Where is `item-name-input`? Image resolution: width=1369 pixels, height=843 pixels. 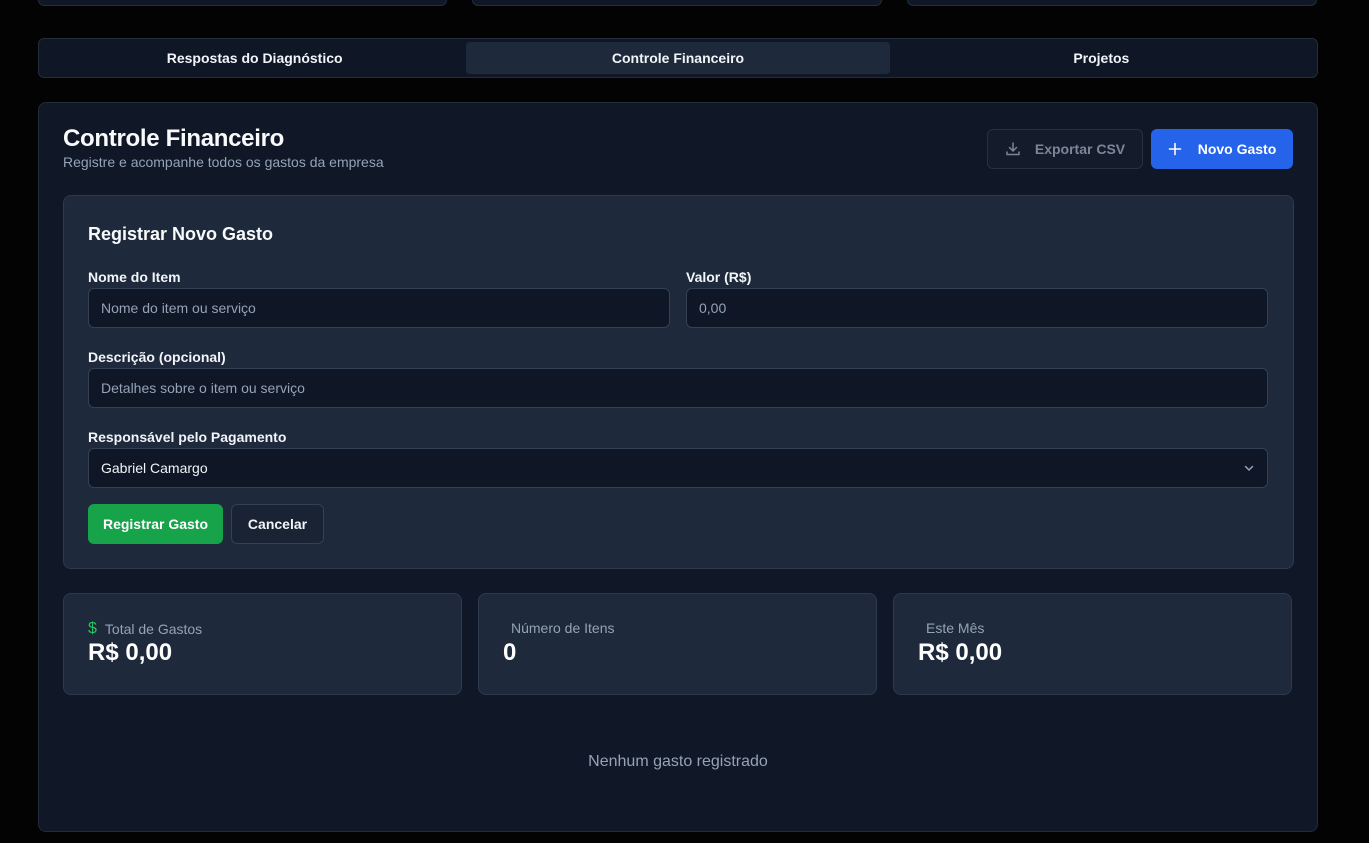
item-name-input is located at coordinates (379, 308).